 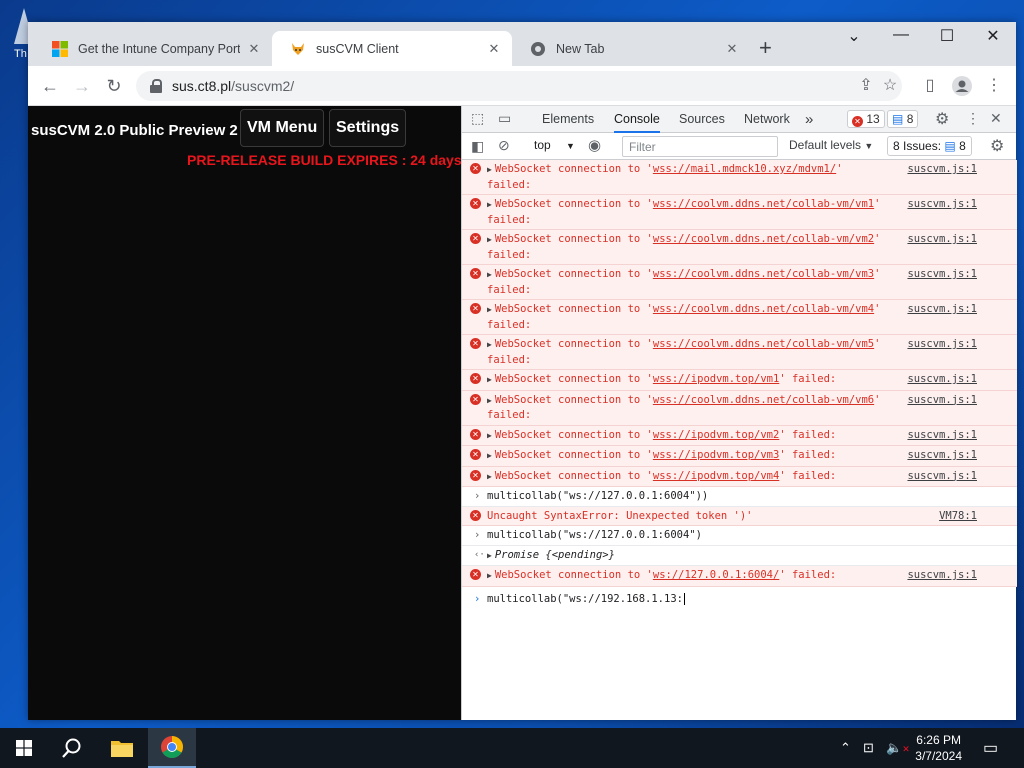 I want to click on system-clock: 6:26 PM 3/7/2024, so click(x=938, y=748).